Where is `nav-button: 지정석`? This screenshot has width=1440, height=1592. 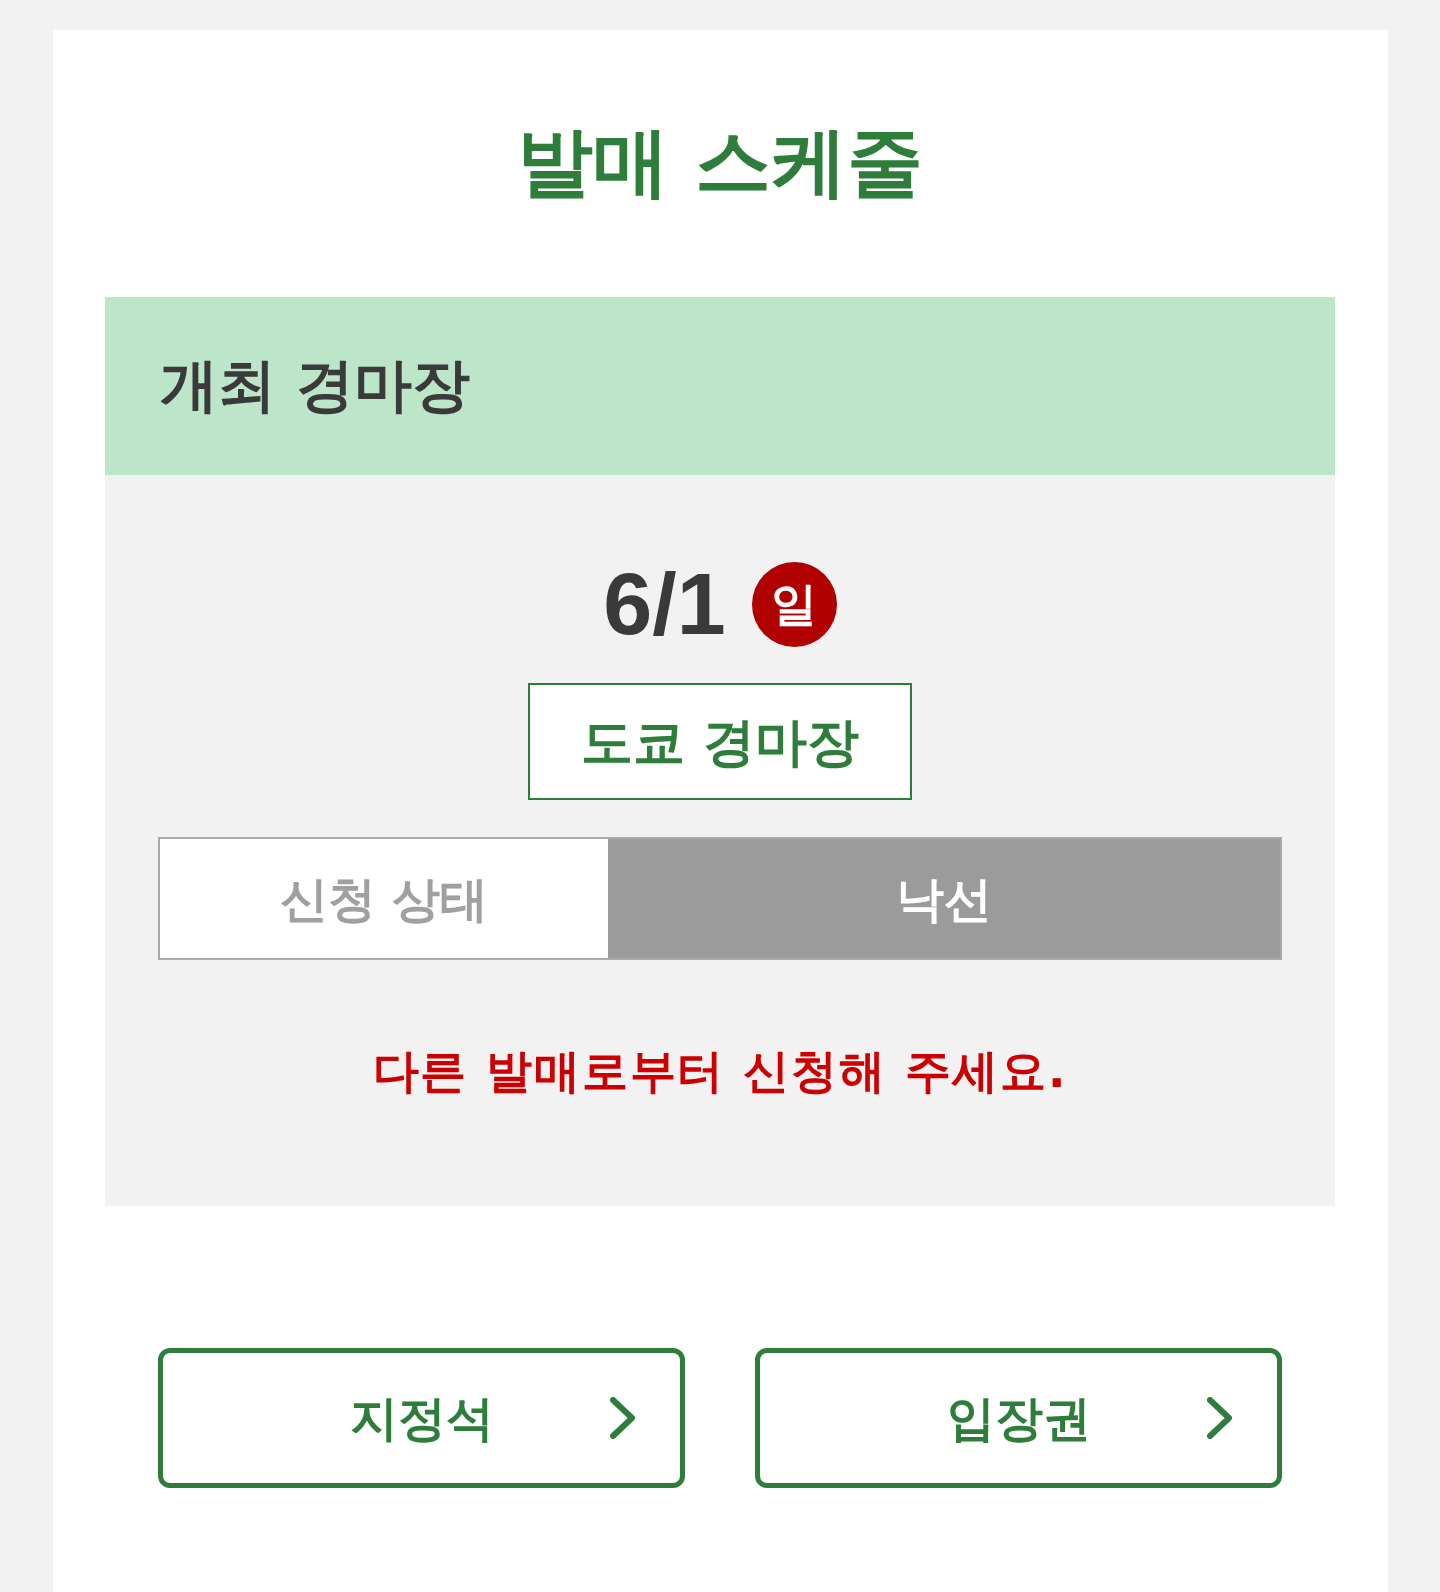 nav-button: 지정석 is located at coordinates (421, 1418).